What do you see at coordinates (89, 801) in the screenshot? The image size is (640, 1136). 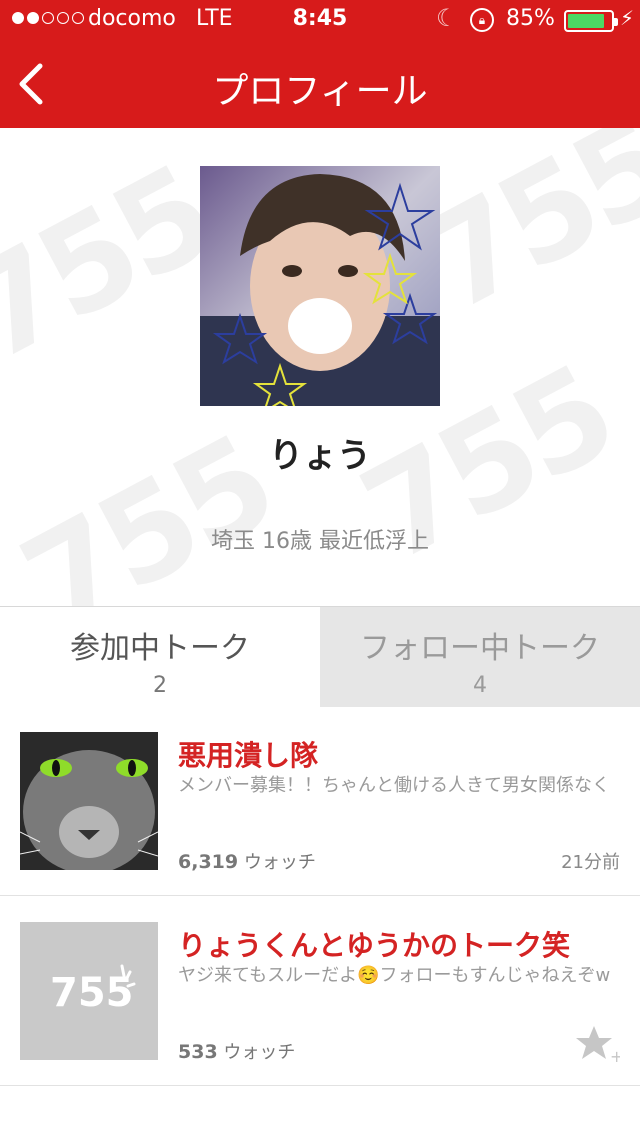 I see `talk-thumbnail-cat` at bounding box center [89, 801].